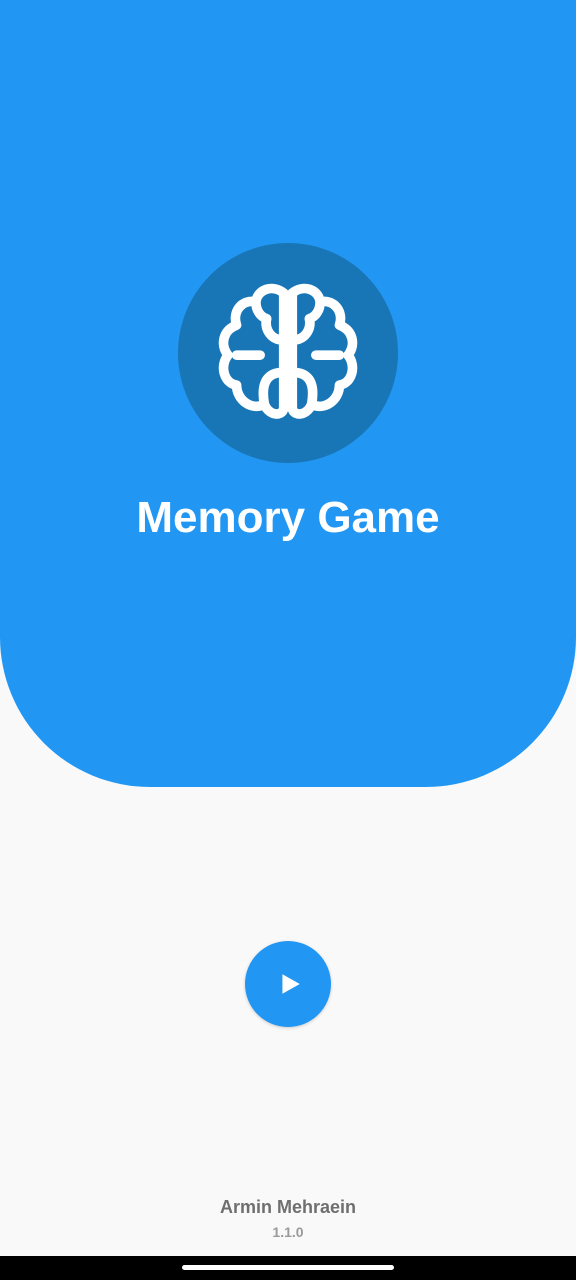 Image resolution: width=576 pixels, height=1280 pixels. I want to click on play-button, so click(288, 984).